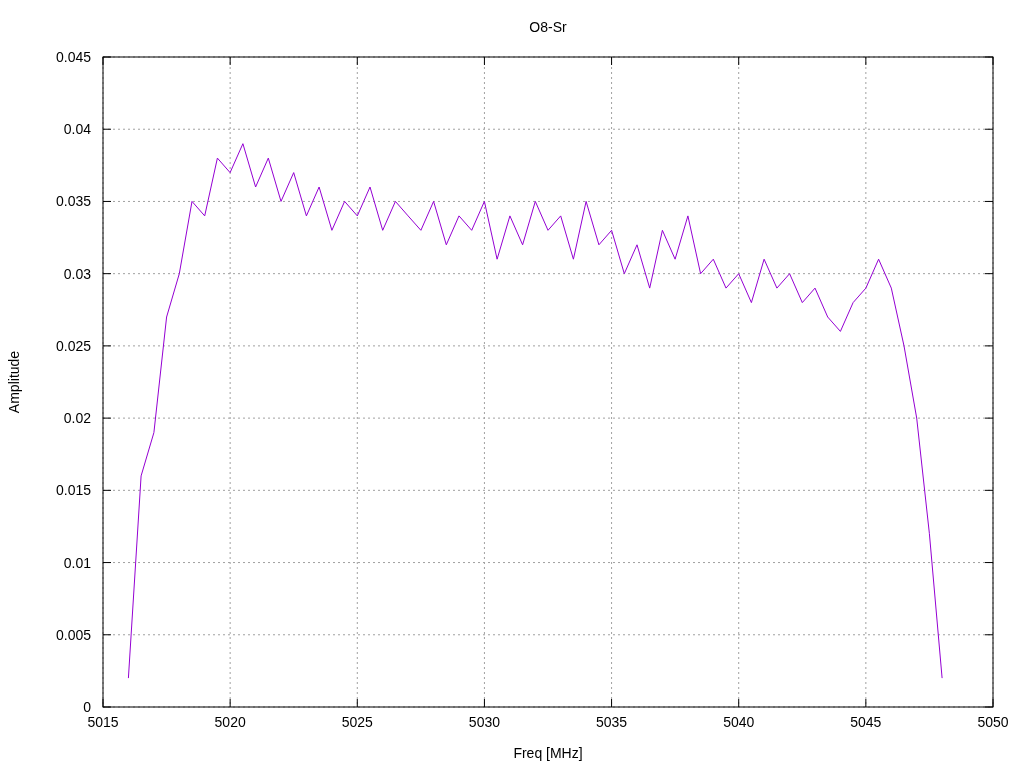 Image resolution: width=1024 pixels, height=768 pixels. Describe the element at coordinates (993, 722) in the screenshot. I see `x-tick-label: 5050` at that location.